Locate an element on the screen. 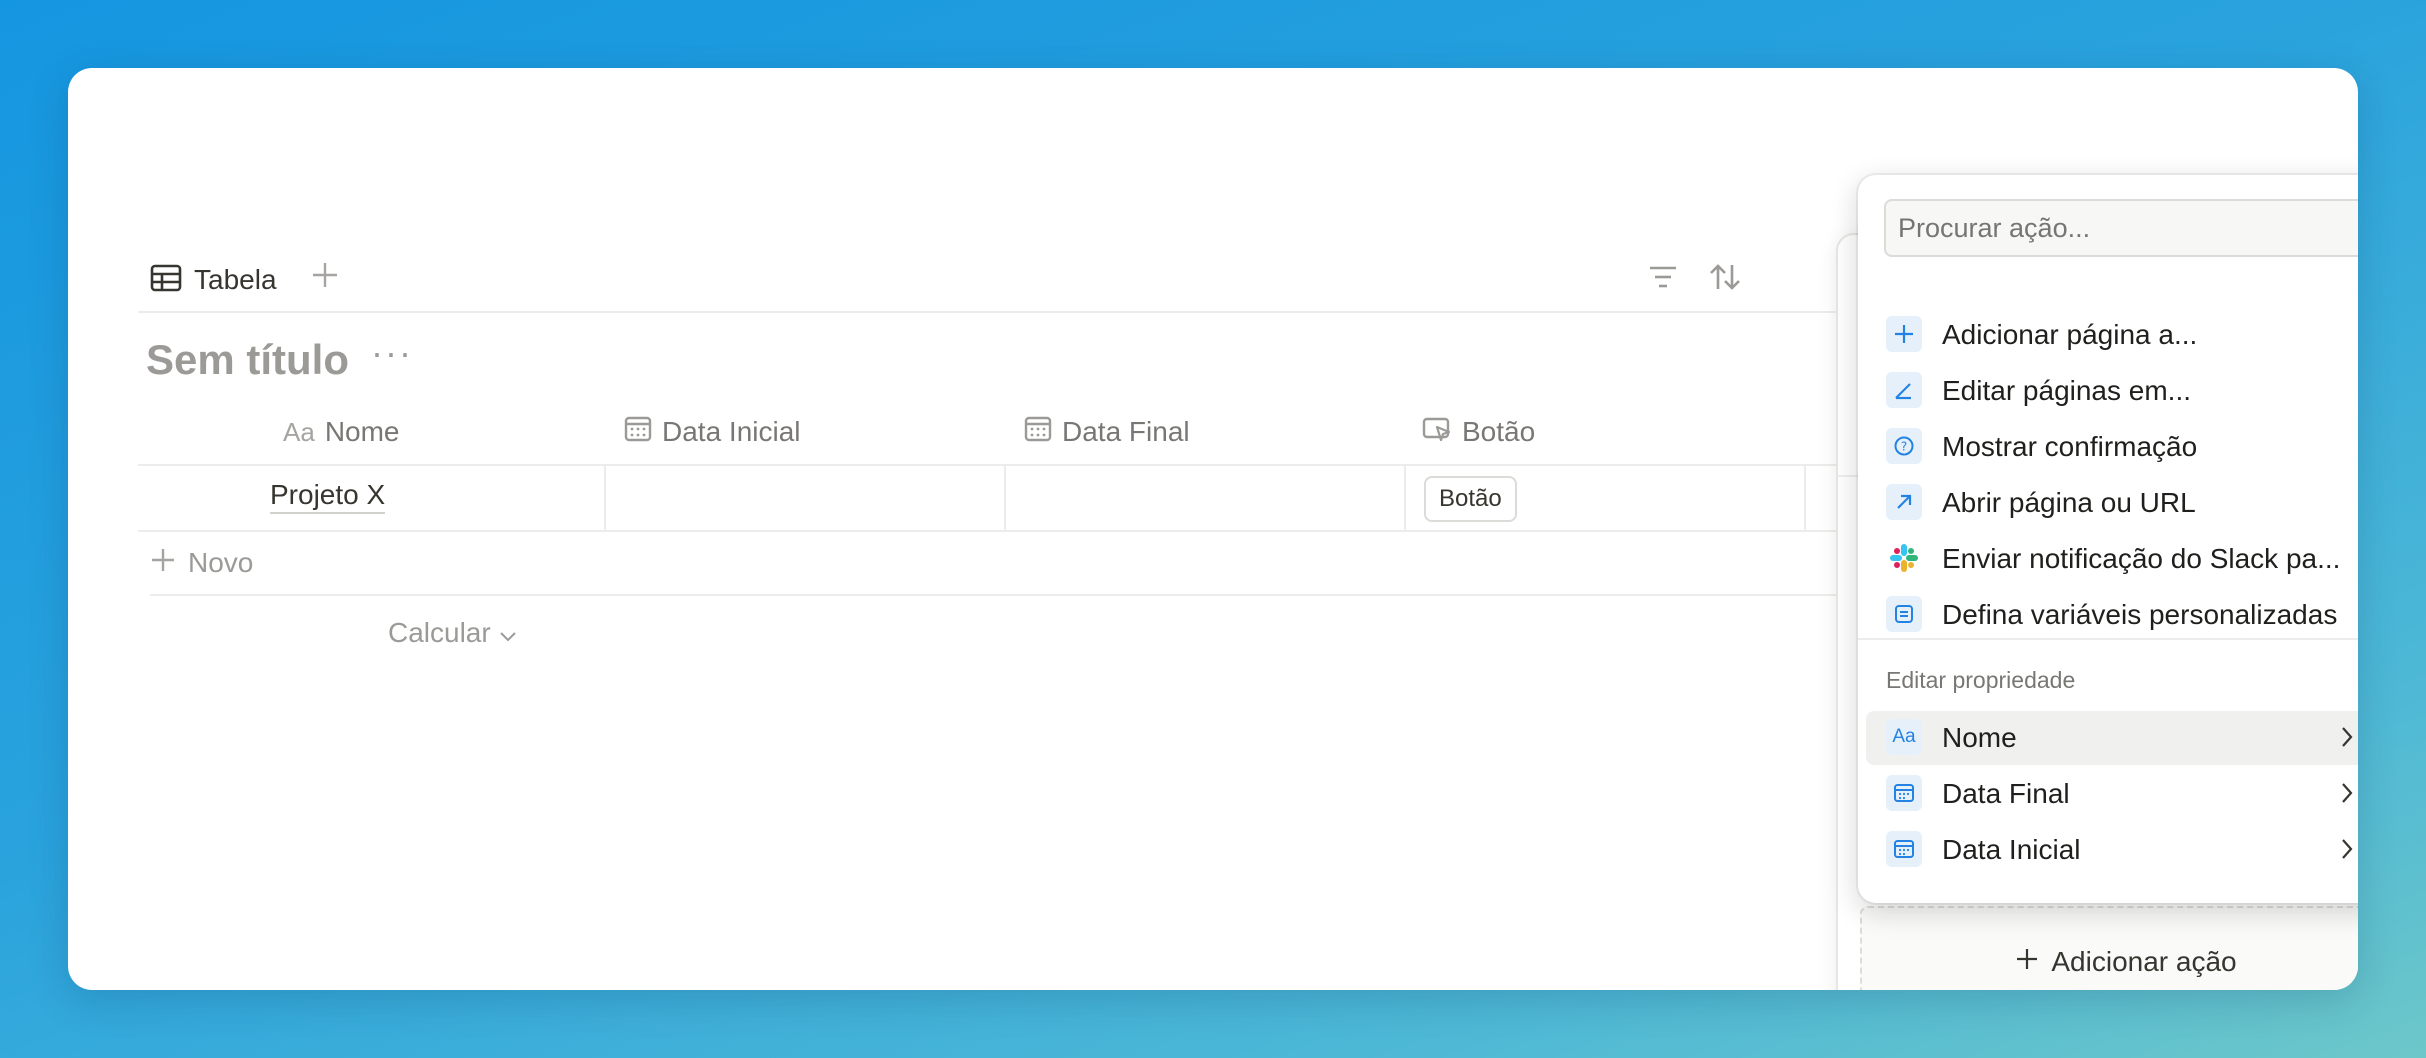 This screenshot has height=1058, width=2426. property-nome: Aa Nome is located at coordinates (2112, 738).